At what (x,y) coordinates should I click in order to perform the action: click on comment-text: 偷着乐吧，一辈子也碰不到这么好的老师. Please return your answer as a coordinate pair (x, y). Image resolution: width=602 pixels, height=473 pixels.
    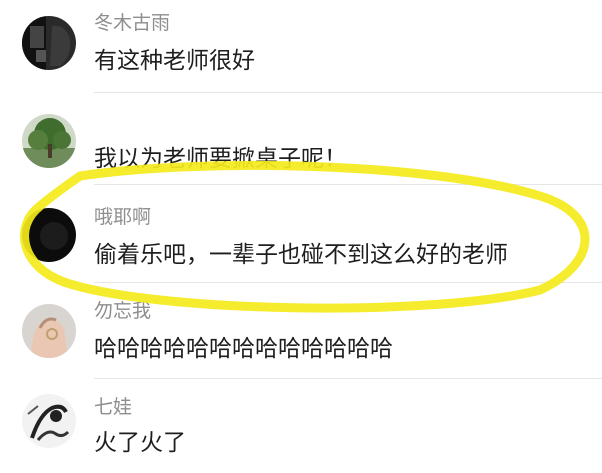
    Looking at the image, I should click on (301, 255).